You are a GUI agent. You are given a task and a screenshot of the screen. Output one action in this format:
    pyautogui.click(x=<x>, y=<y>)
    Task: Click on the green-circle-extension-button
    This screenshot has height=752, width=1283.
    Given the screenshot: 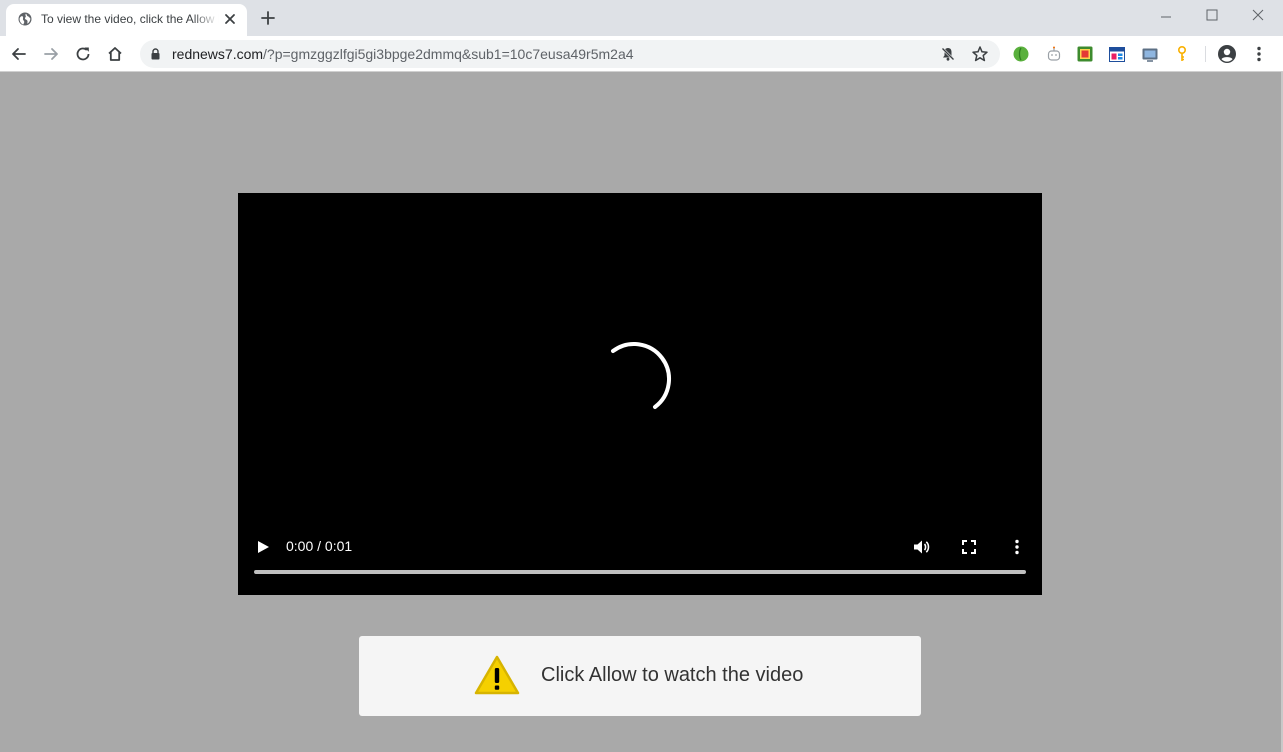 What is the action you would take?
    pyautogui.click(x=1021, y=54)
    